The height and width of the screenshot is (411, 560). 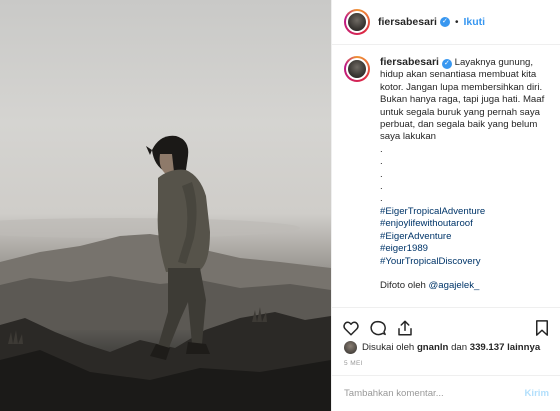 I want to click on follow-button: Ikuti, so click(x=474, y=22).